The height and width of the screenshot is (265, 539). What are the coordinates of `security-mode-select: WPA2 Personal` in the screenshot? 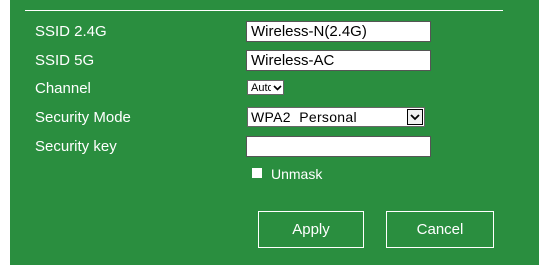 It's located at (336, 117).